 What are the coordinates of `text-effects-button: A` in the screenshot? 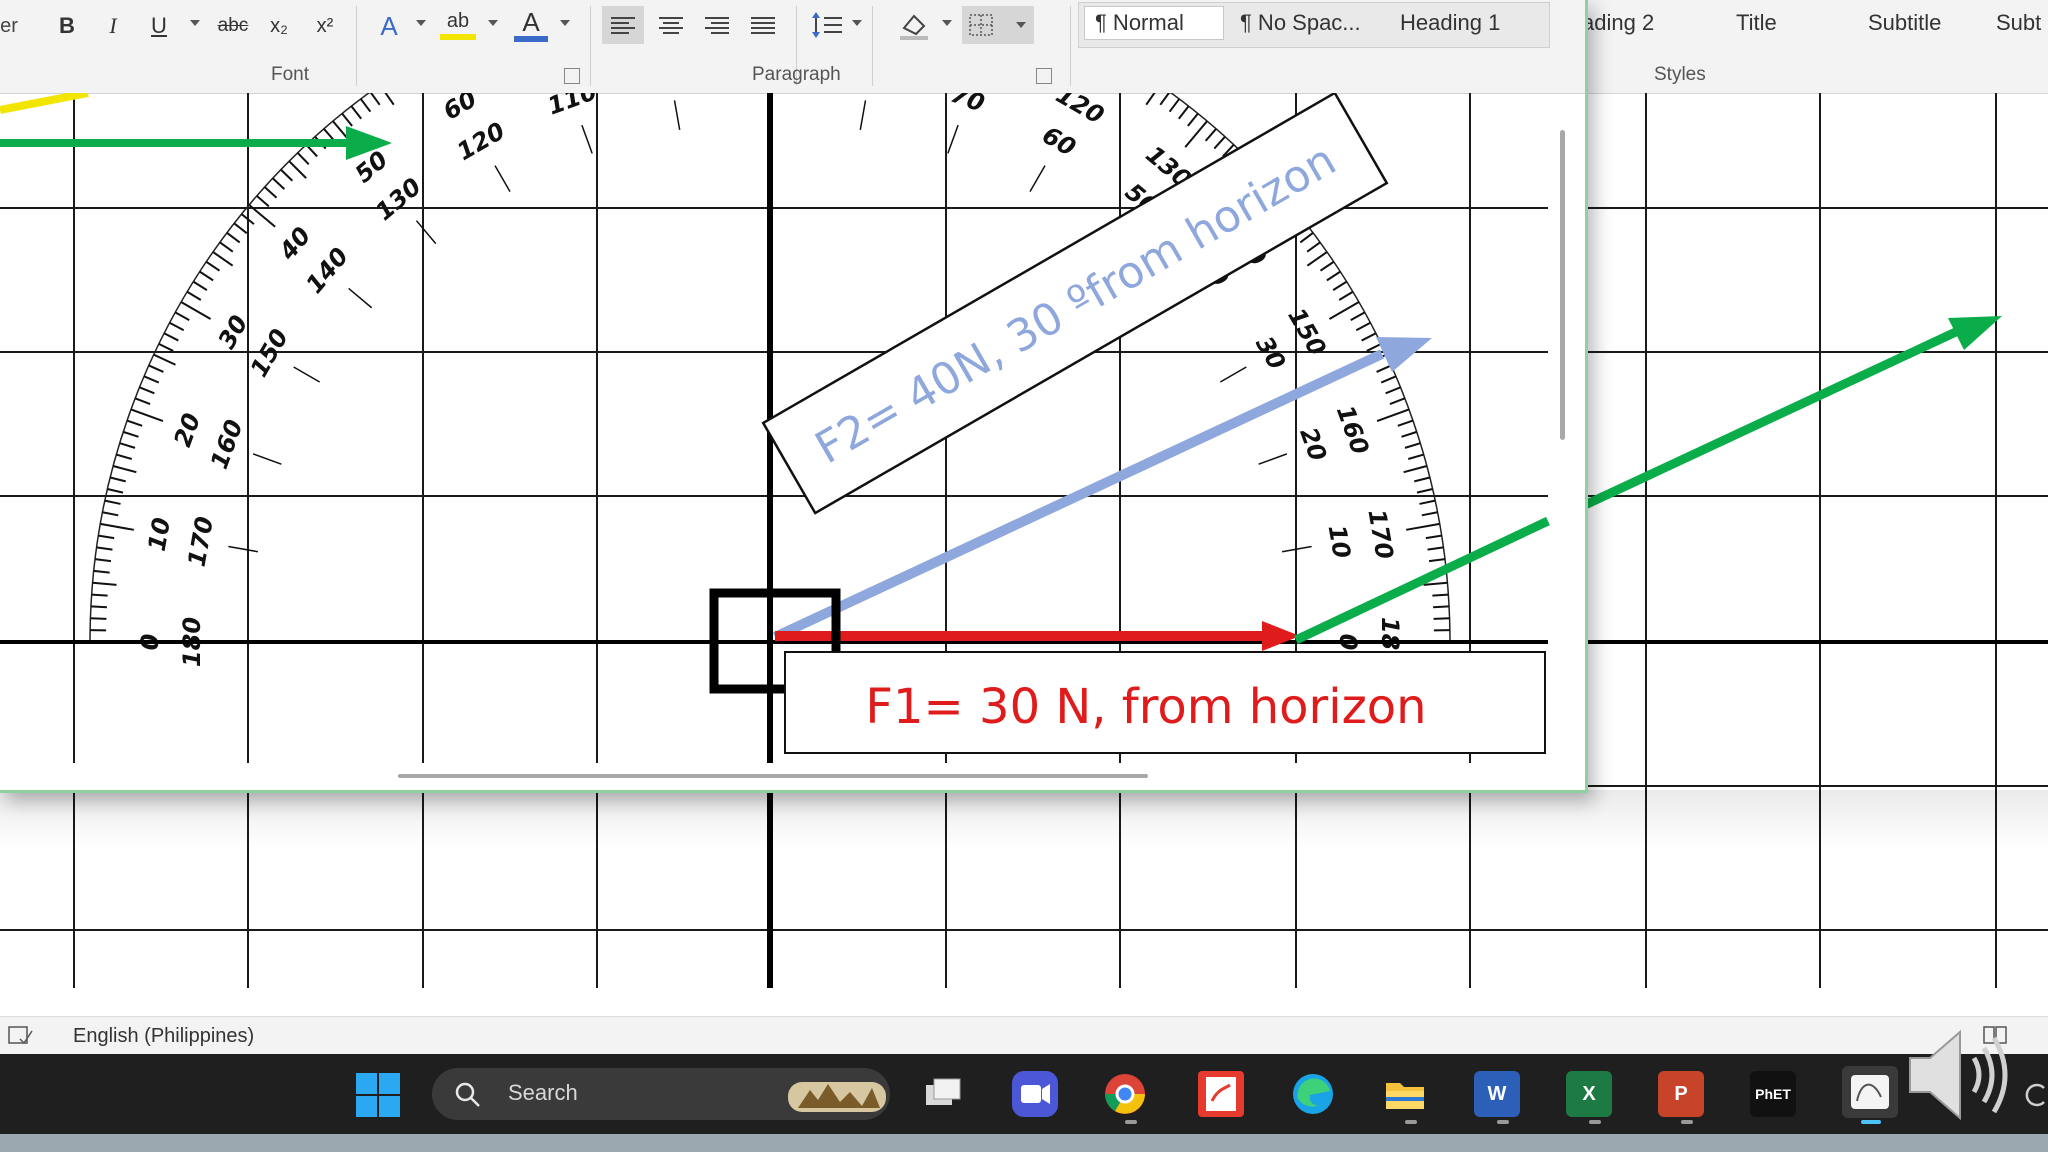 It's located at (389, 26).